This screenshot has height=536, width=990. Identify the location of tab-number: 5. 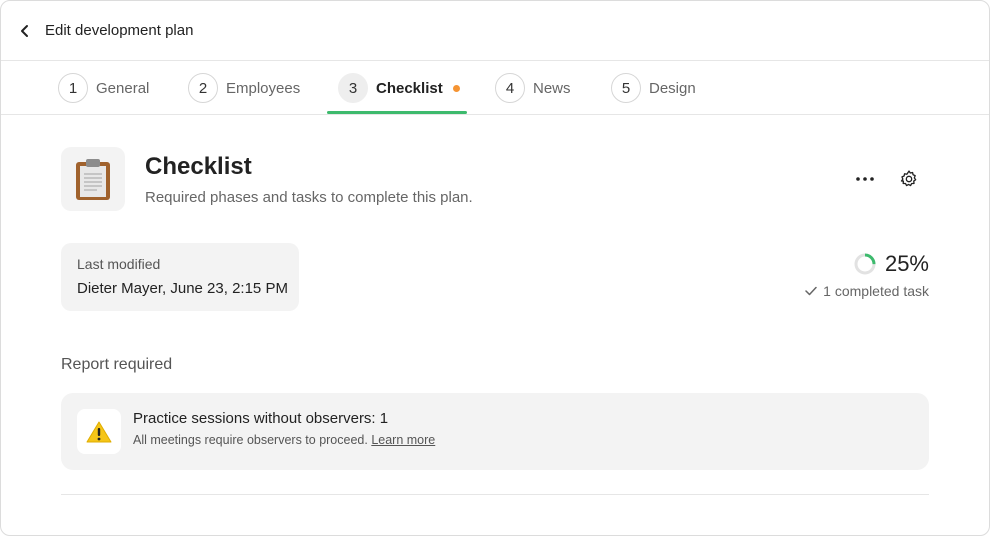
(626, 88).